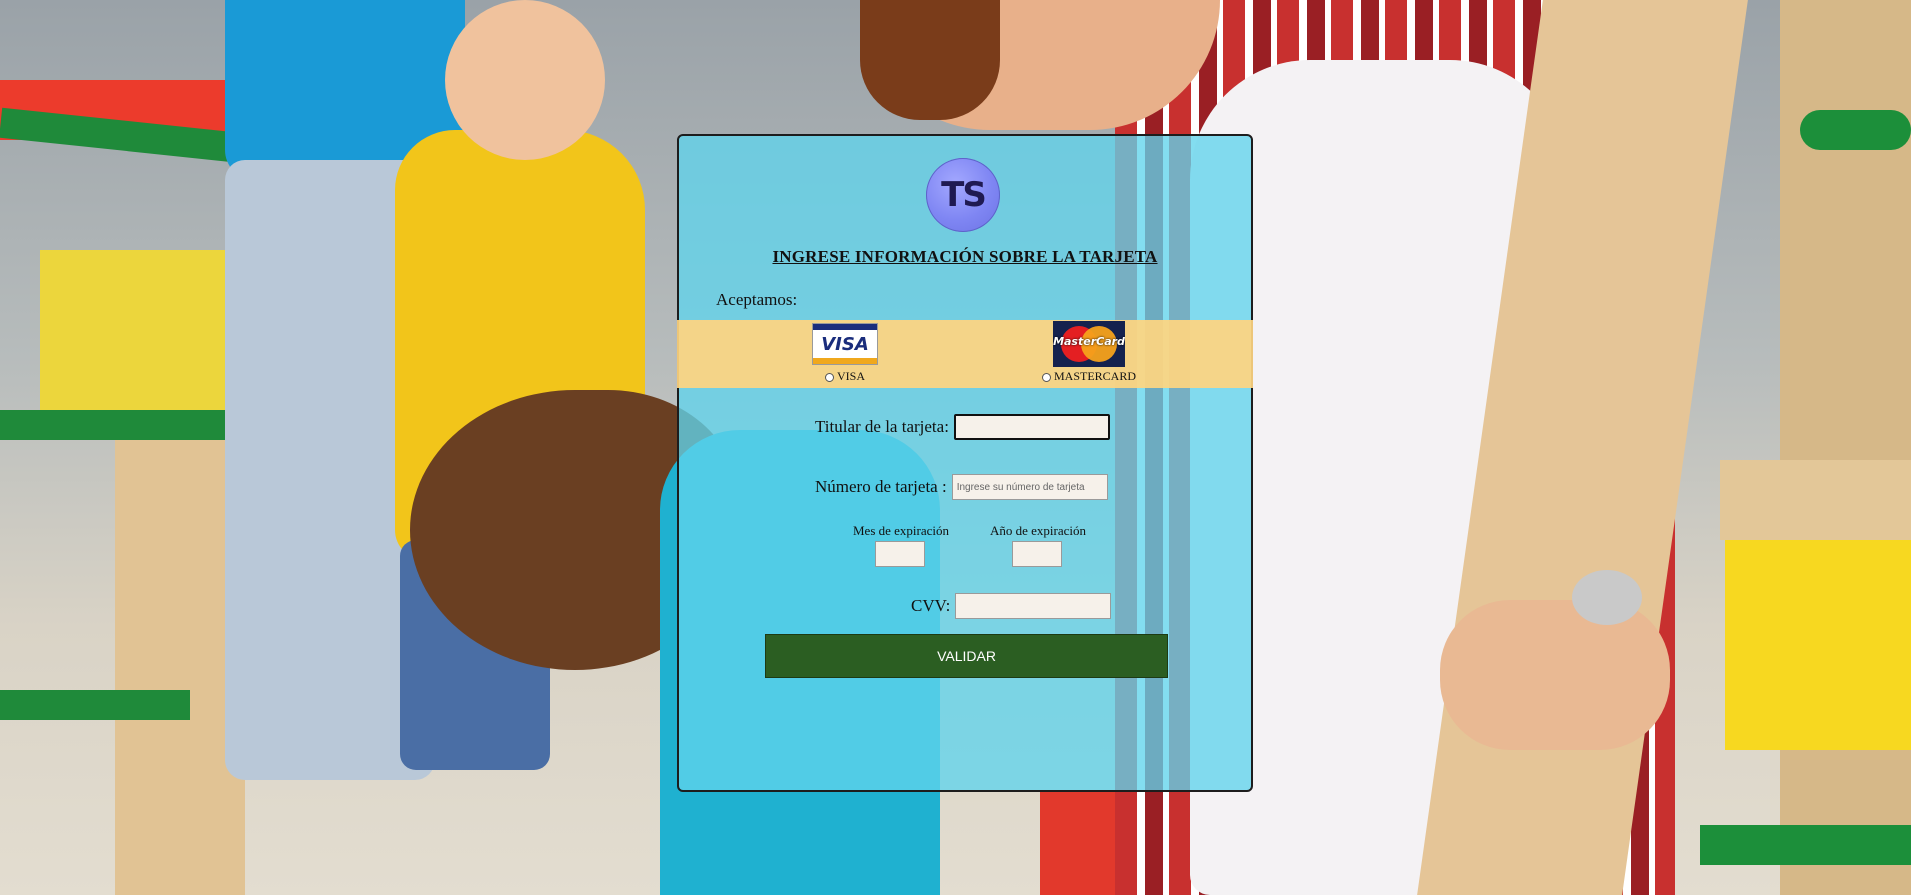 Image resolution: width=1911 pixels, height=895 pixels. I want to click on year-input, so click(1037, 554).